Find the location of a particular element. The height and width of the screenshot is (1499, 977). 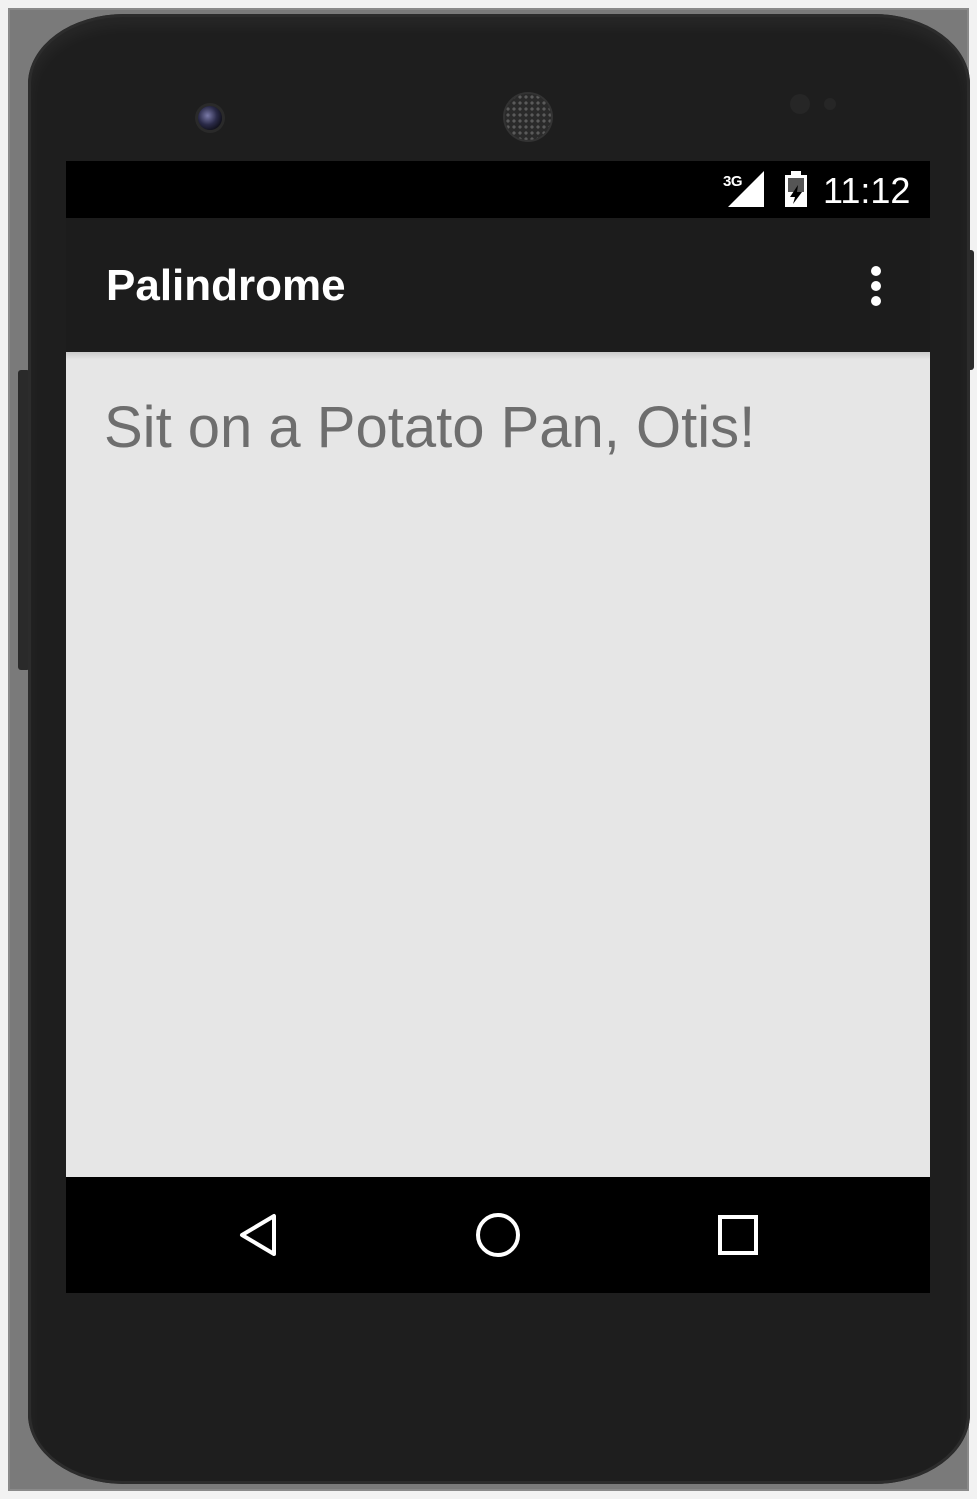

app-bar: Palindrome is located at coordinates (498, 285).